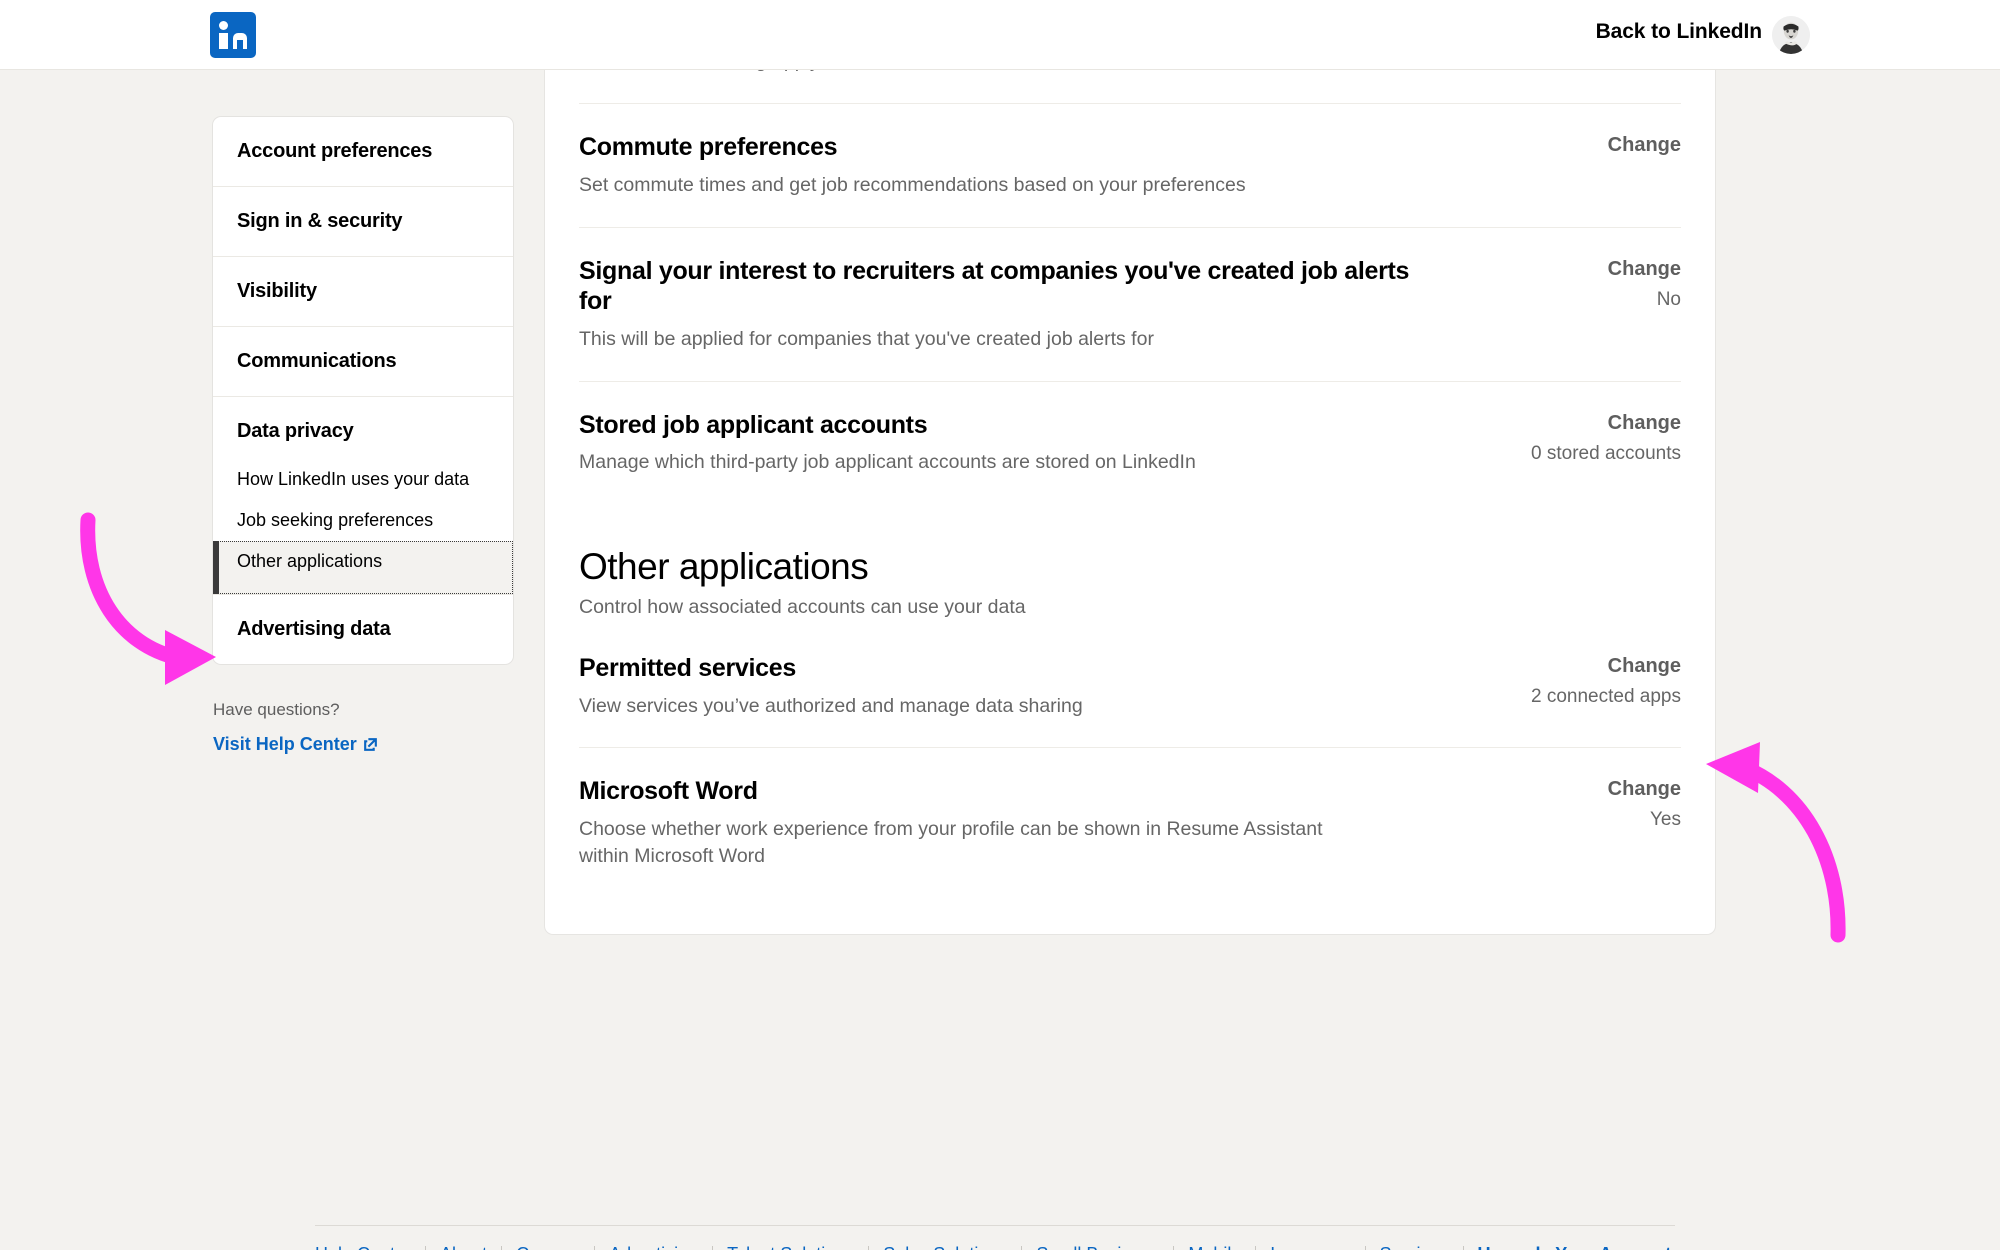 The image size is (2000, 1250). Describe the element at coordinates (753, 424) in the screenshot. I see `row-title: Stored job applicant accounts` at that location.